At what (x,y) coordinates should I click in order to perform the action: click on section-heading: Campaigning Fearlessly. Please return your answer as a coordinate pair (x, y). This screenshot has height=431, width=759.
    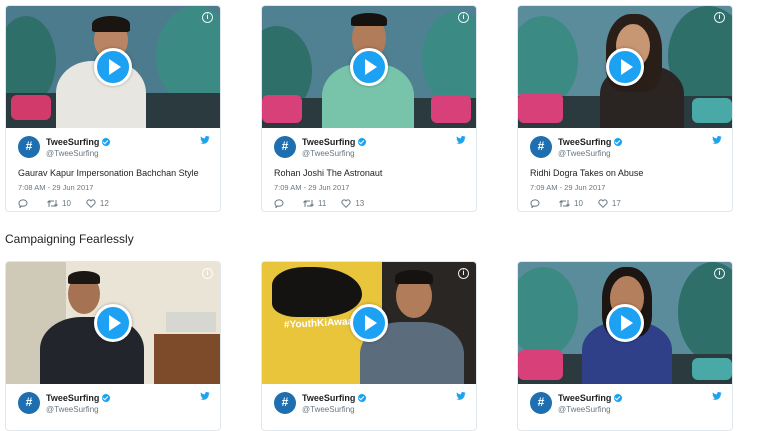
    Looking at the image, I should click on (69, 239).